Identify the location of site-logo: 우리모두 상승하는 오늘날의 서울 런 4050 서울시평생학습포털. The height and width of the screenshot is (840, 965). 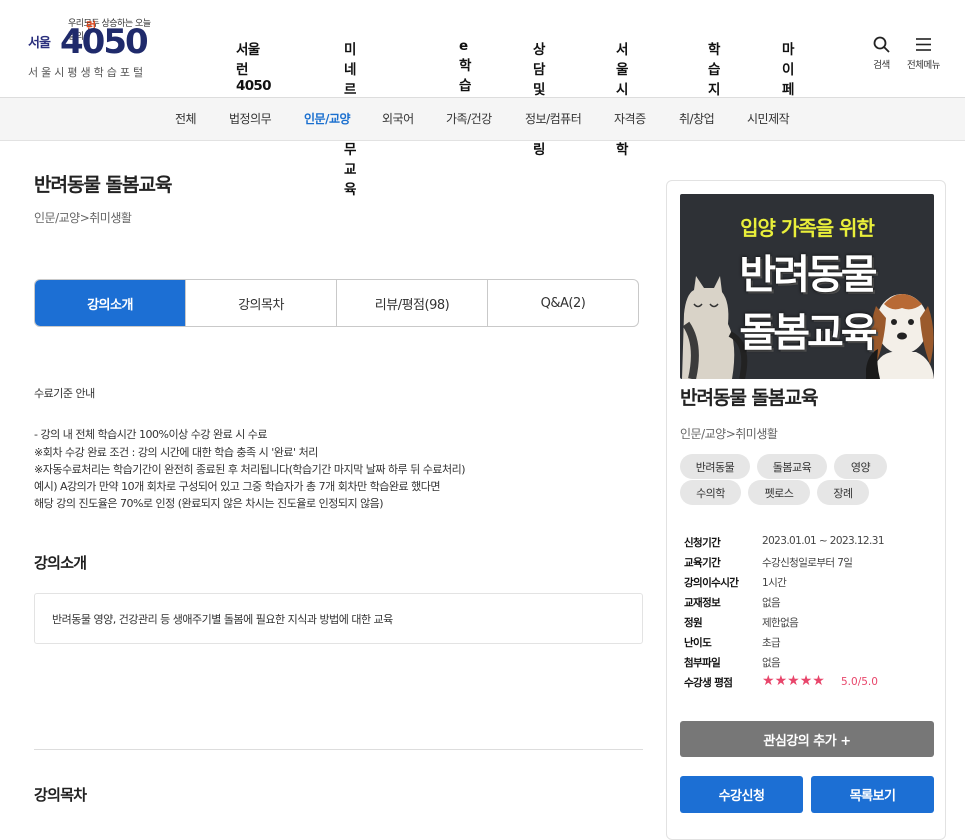
(90, 47).